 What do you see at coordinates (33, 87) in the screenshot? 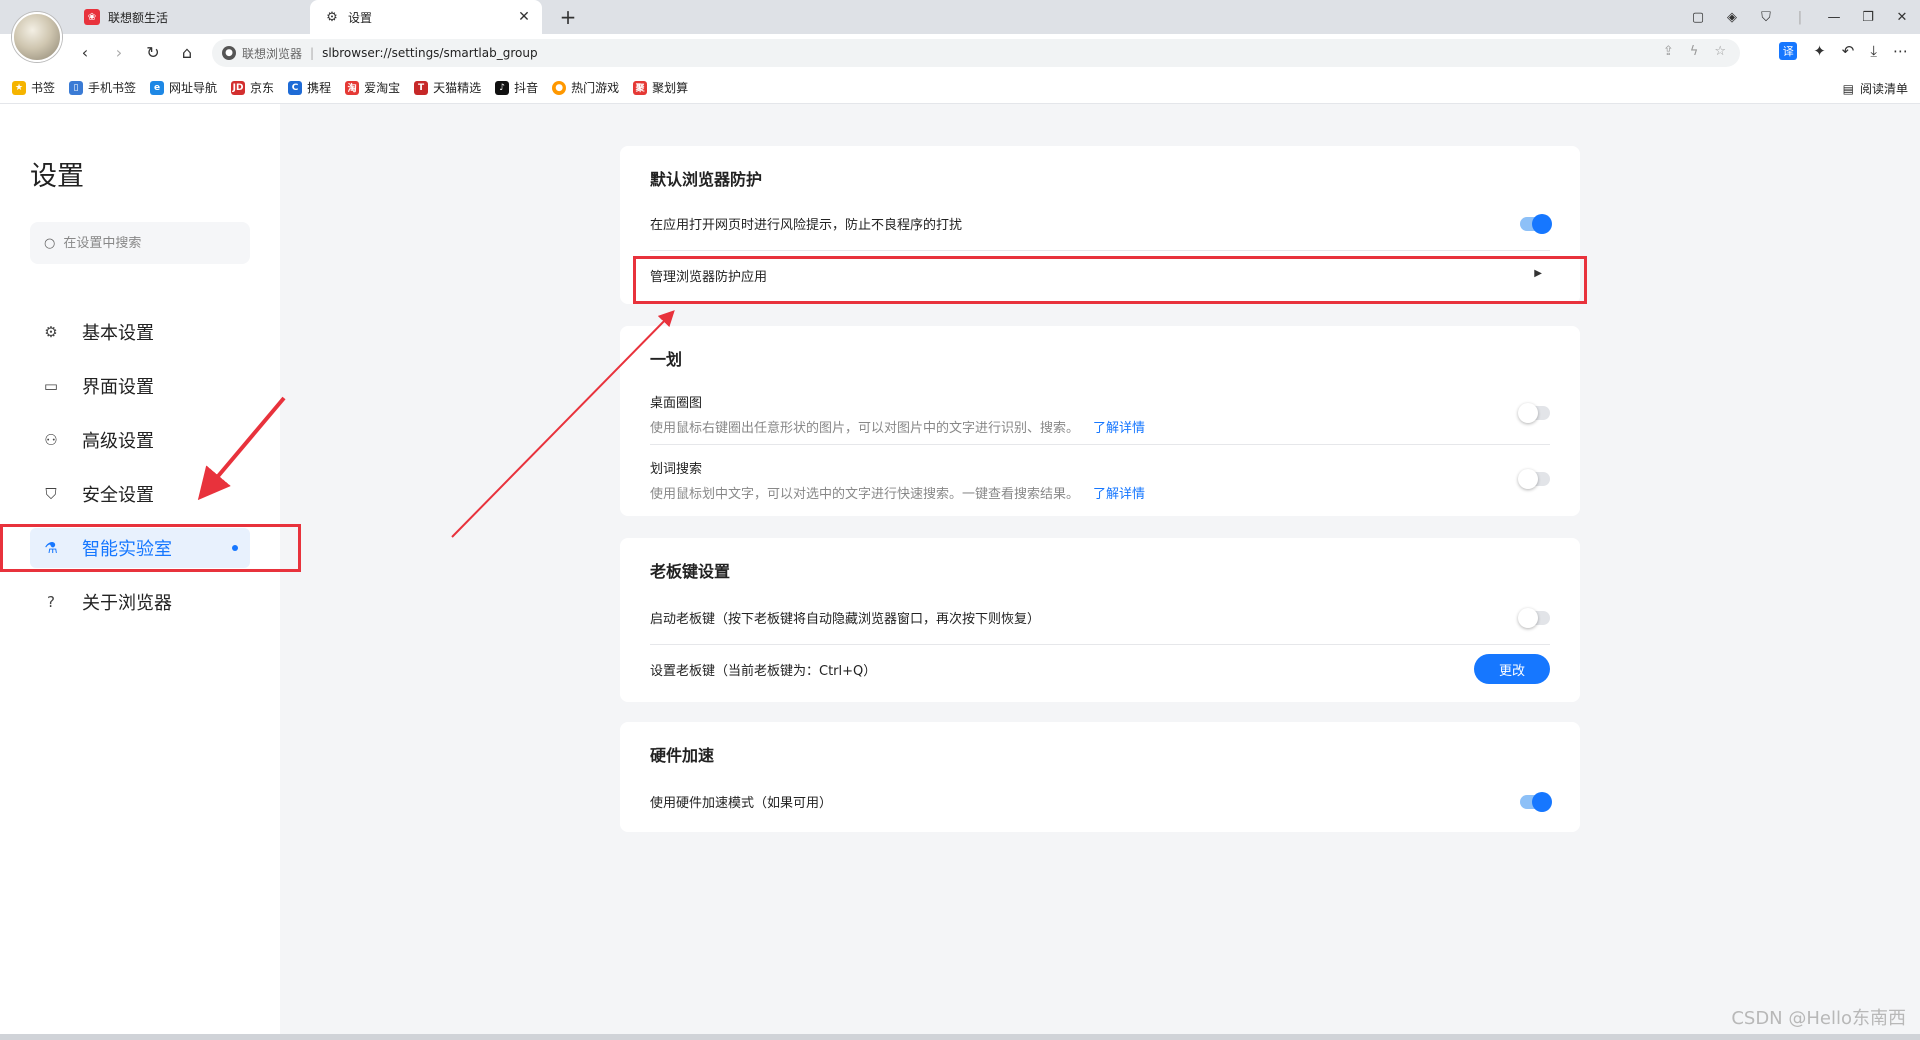
I see `bookmark-item: ★ 书签` at bounding box center [33, 87].